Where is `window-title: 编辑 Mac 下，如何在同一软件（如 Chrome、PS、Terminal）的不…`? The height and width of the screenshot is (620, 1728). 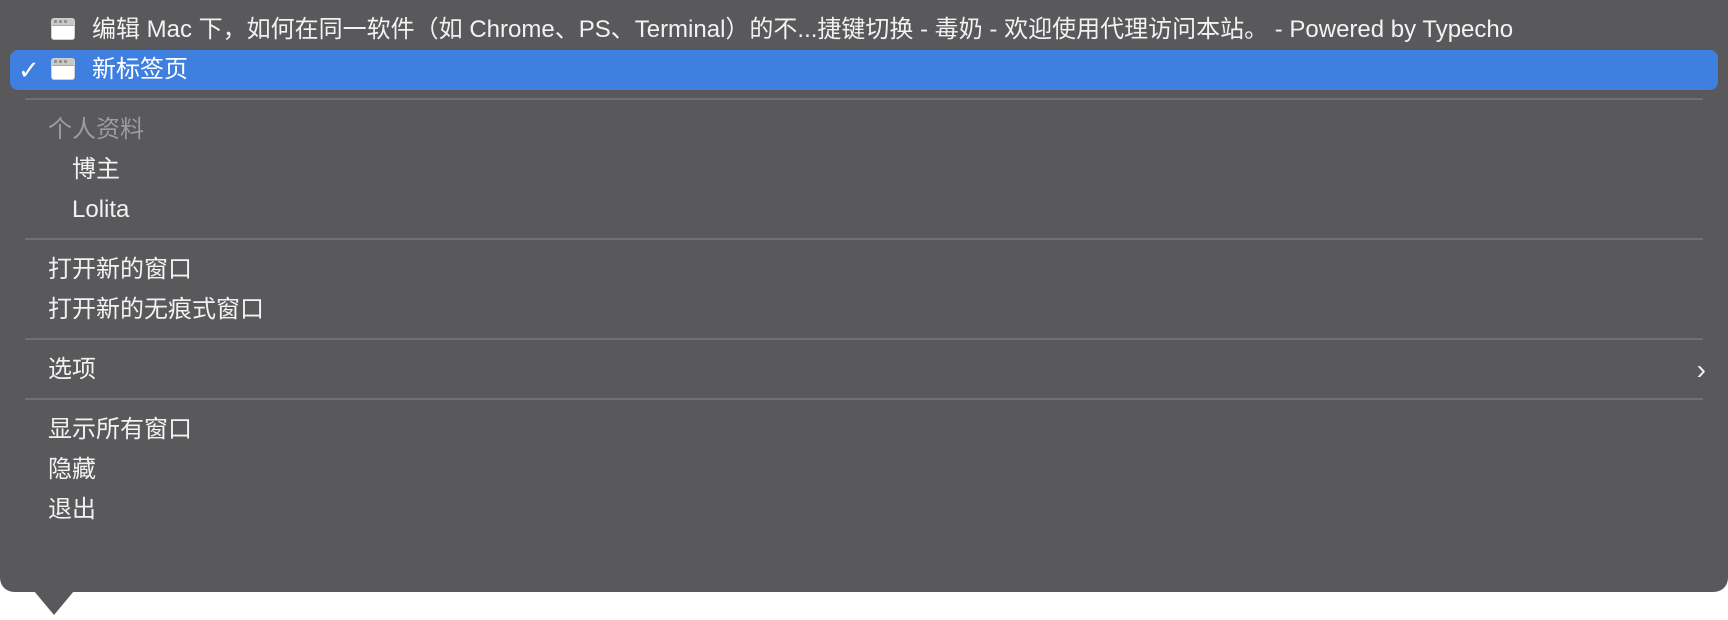
window-title: 编辑 Mac 下，如何在同一软件（如 Chrome、PS、Terminal）的不… is located at coordinates (803, 29).